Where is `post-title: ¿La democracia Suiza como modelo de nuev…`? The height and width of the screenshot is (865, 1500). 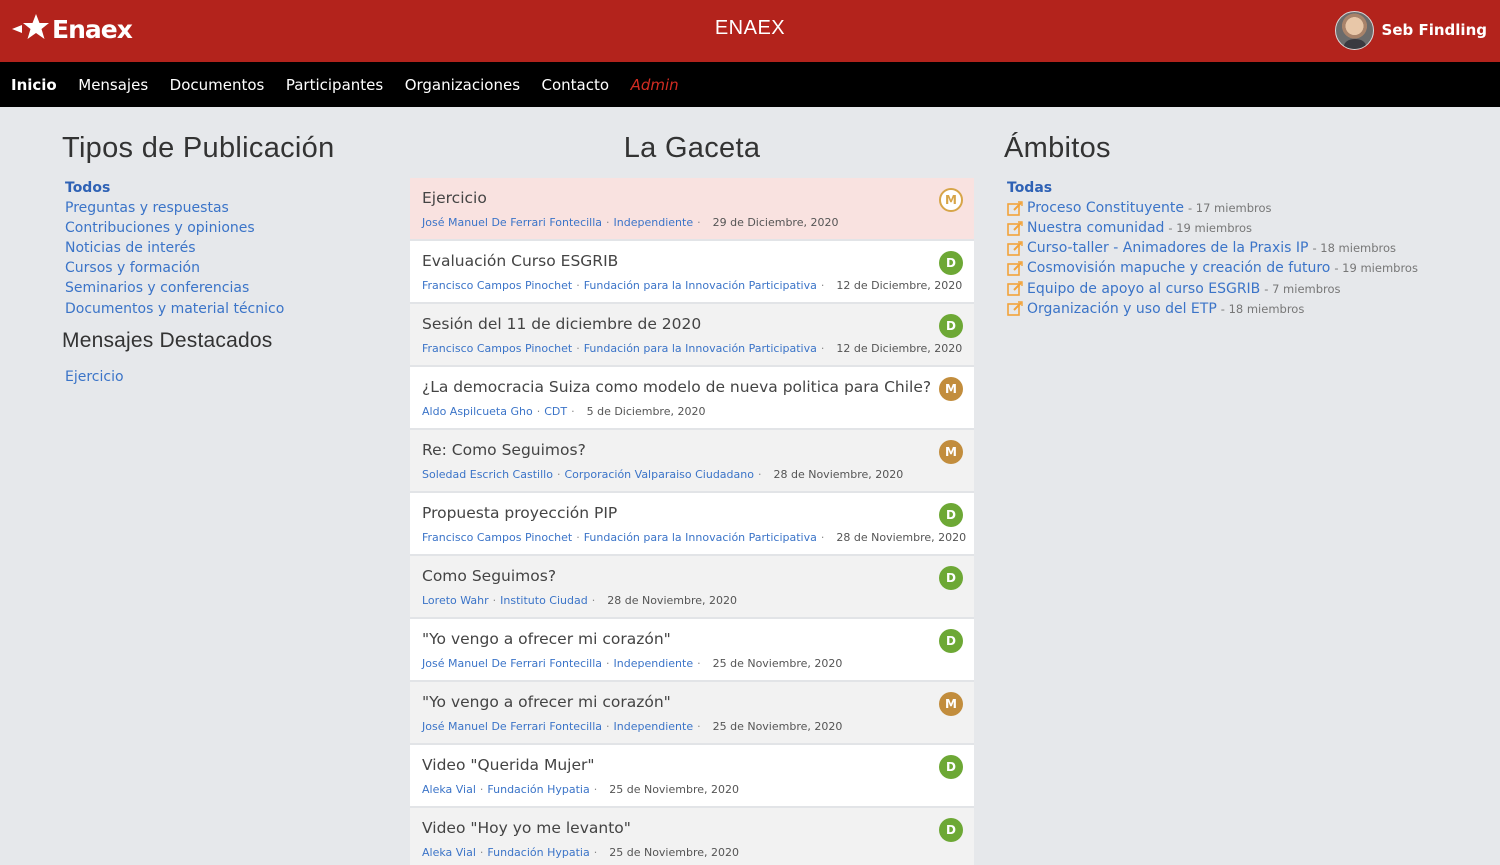 post-title: ¿La democracia Suiza como modelo de nuev… is located at coordinates (677, 387).